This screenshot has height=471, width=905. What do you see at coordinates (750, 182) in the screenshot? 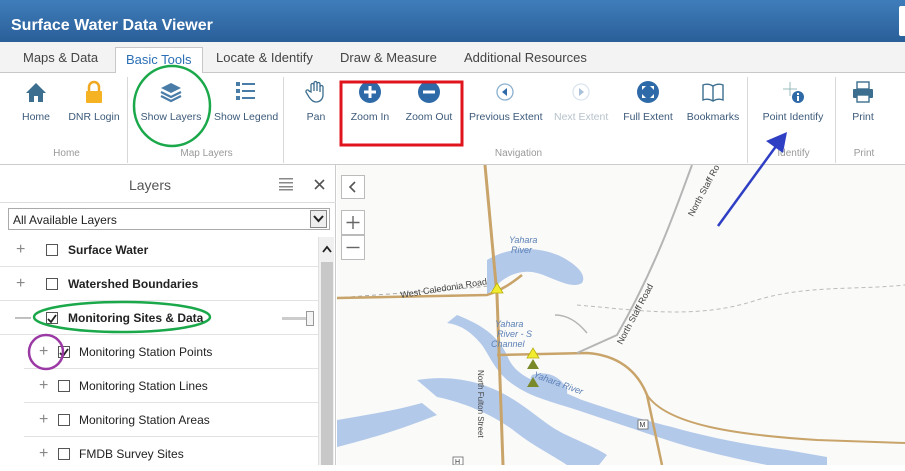
I see `blue-arrow-shaft` at bounding box center [750, 182].